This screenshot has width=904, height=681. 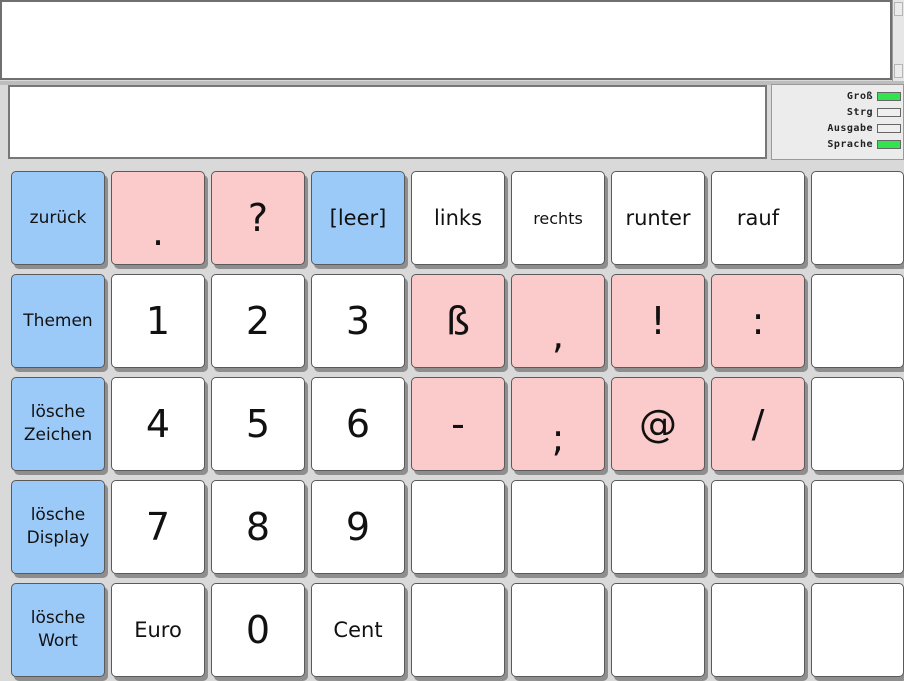 What do you see at coordinates (857, 424) in the screenshot?
I see `key-blank-r3c9` at bounding box center [857, 424].